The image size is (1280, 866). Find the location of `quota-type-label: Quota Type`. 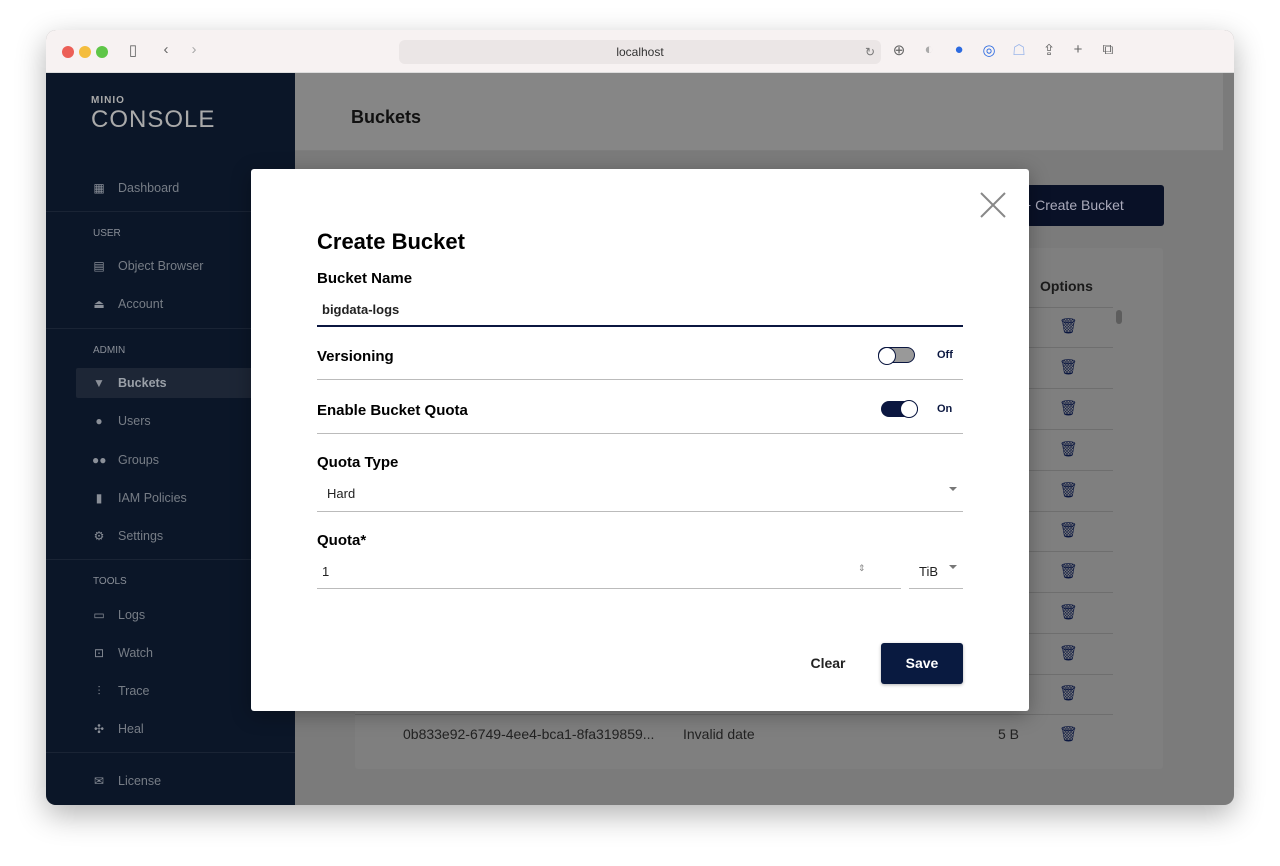

quota-type-label: Quota Type is located at coordinates (358, 462).